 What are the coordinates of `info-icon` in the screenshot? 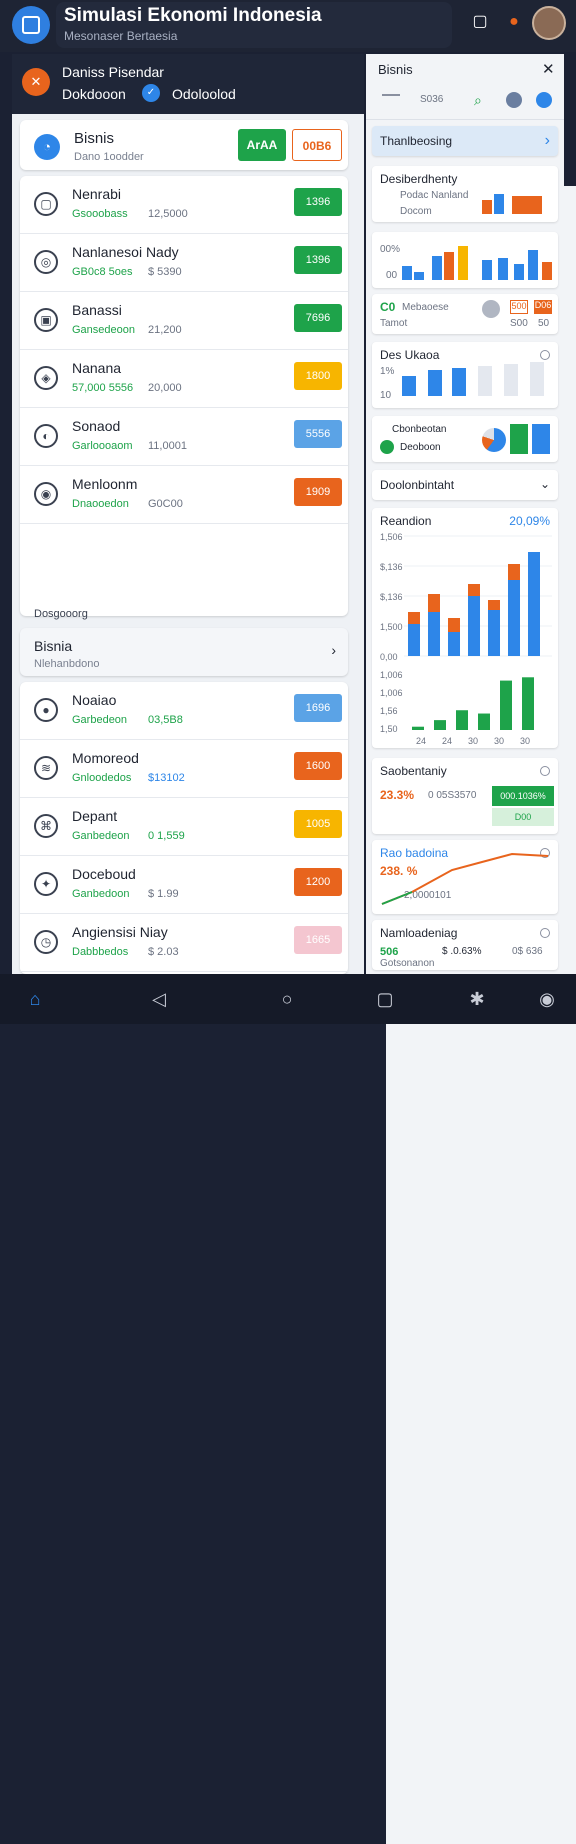 It's located at (544, 100).